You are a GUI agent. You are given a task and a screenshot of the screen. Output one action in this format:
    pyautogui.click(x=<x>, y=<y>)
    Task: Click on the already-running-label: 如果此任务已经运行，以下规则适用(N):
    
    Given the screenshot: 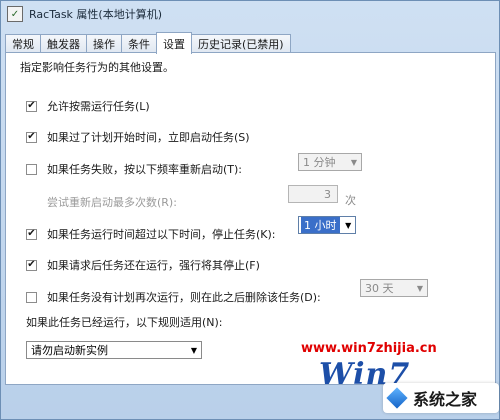 What is the action you would take?
    pyautogui.click(x=124, y=322)
    